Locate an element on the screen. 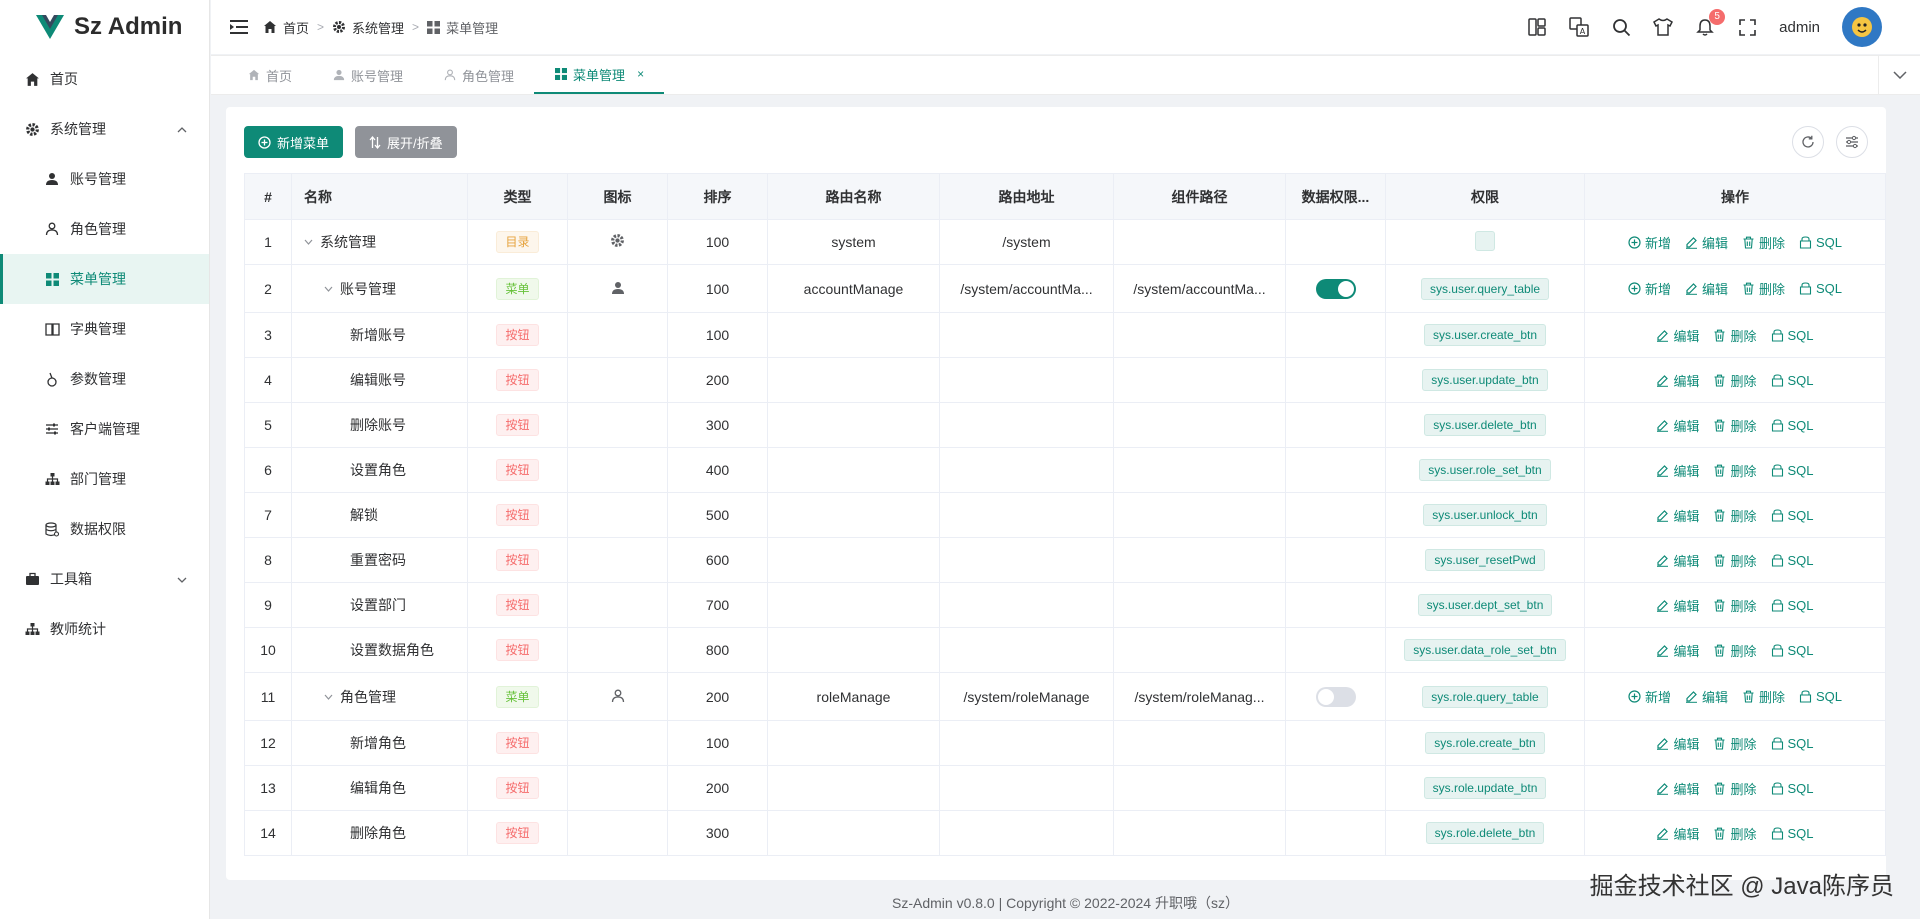 The height and width of the screenshot is (919, 1920). sidebar-item-label: 客户端管理 is located at coordinates (105, 429).